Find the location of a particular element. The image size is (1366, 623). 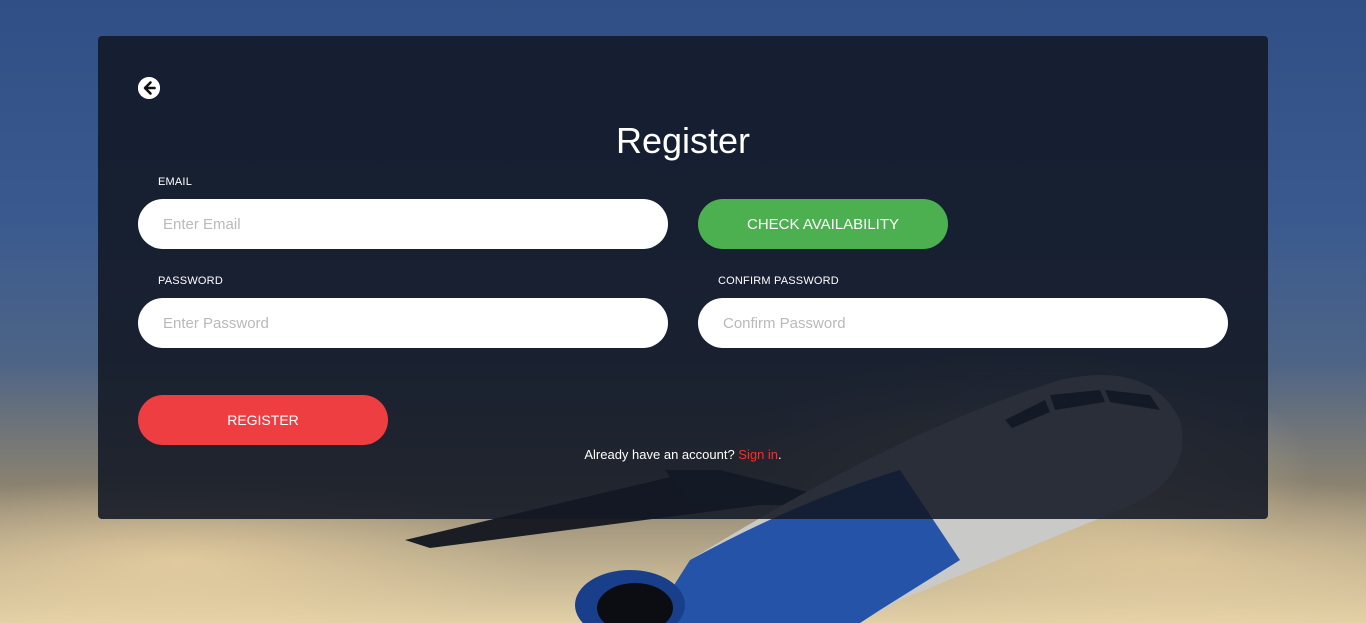

arrow-left-circle-icon is located at coordinates (149, 88).